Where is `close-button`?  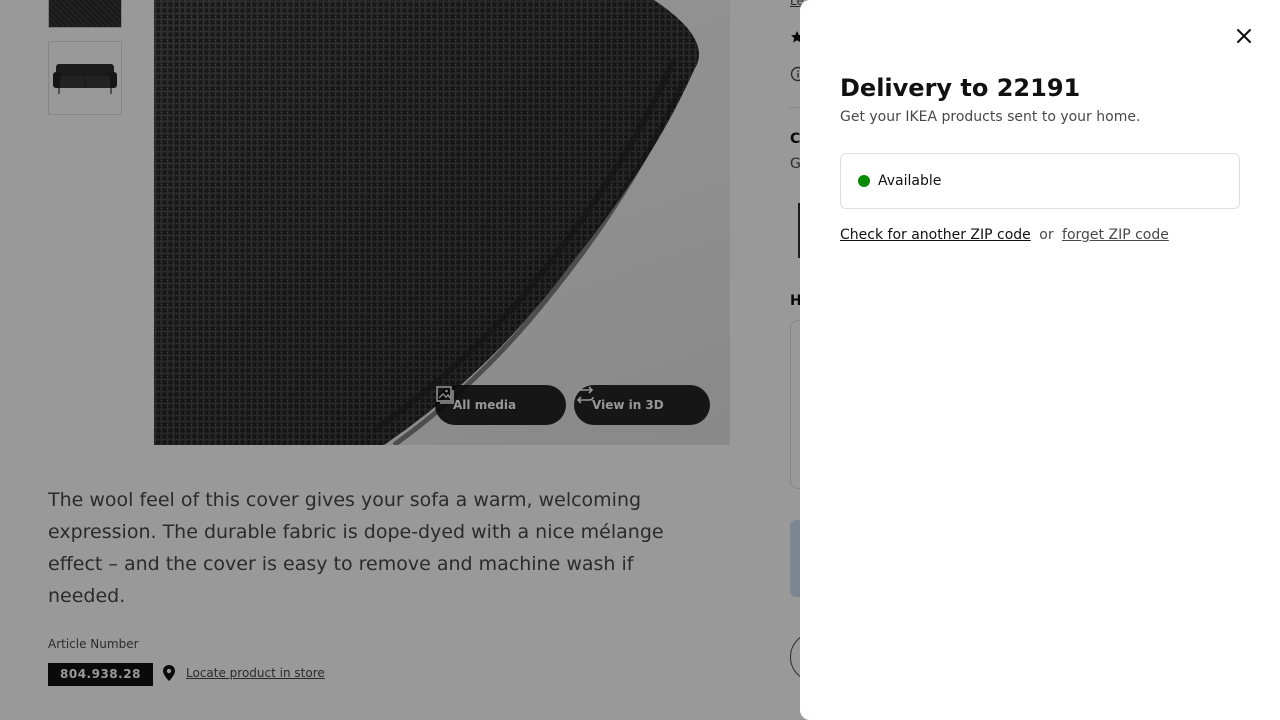
close-button is located at coordinates (1244, 36).